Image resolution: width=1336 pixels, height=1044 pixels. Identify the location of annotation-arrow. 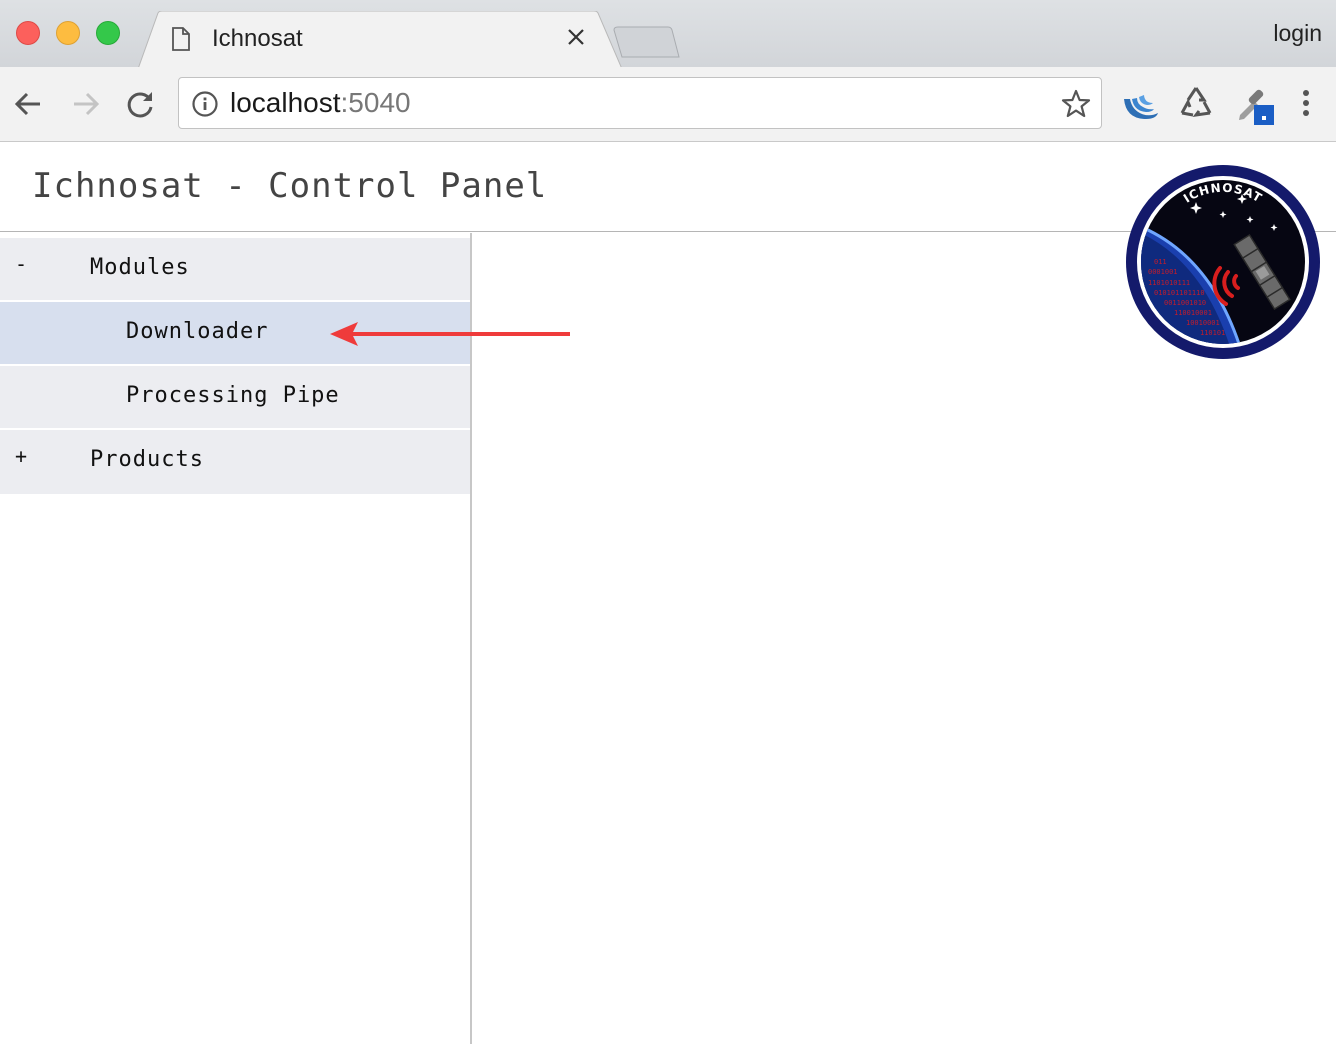
(450, 334).